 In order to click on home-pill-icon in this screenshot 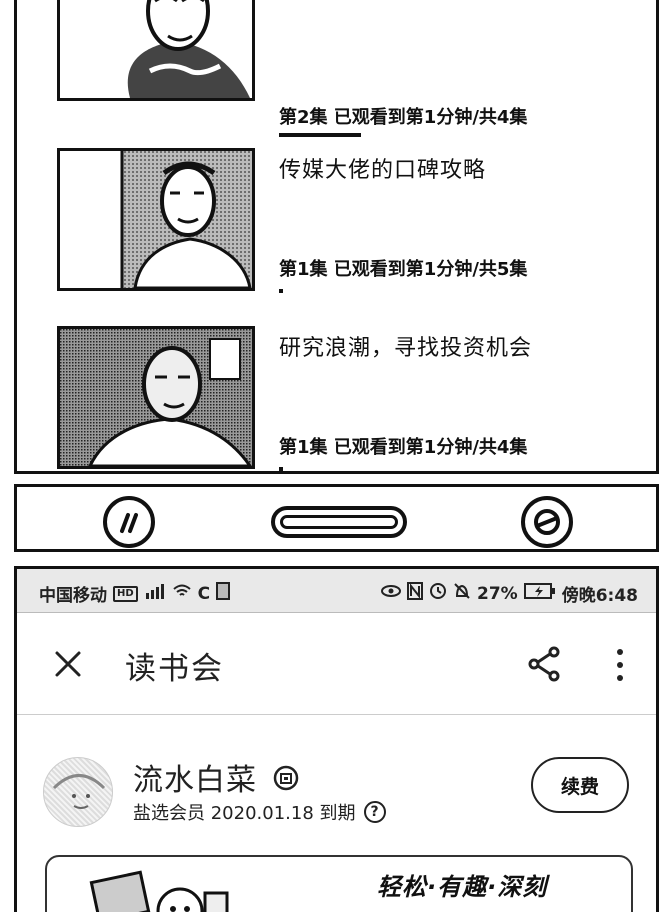, I will do `click(339, 522)`.